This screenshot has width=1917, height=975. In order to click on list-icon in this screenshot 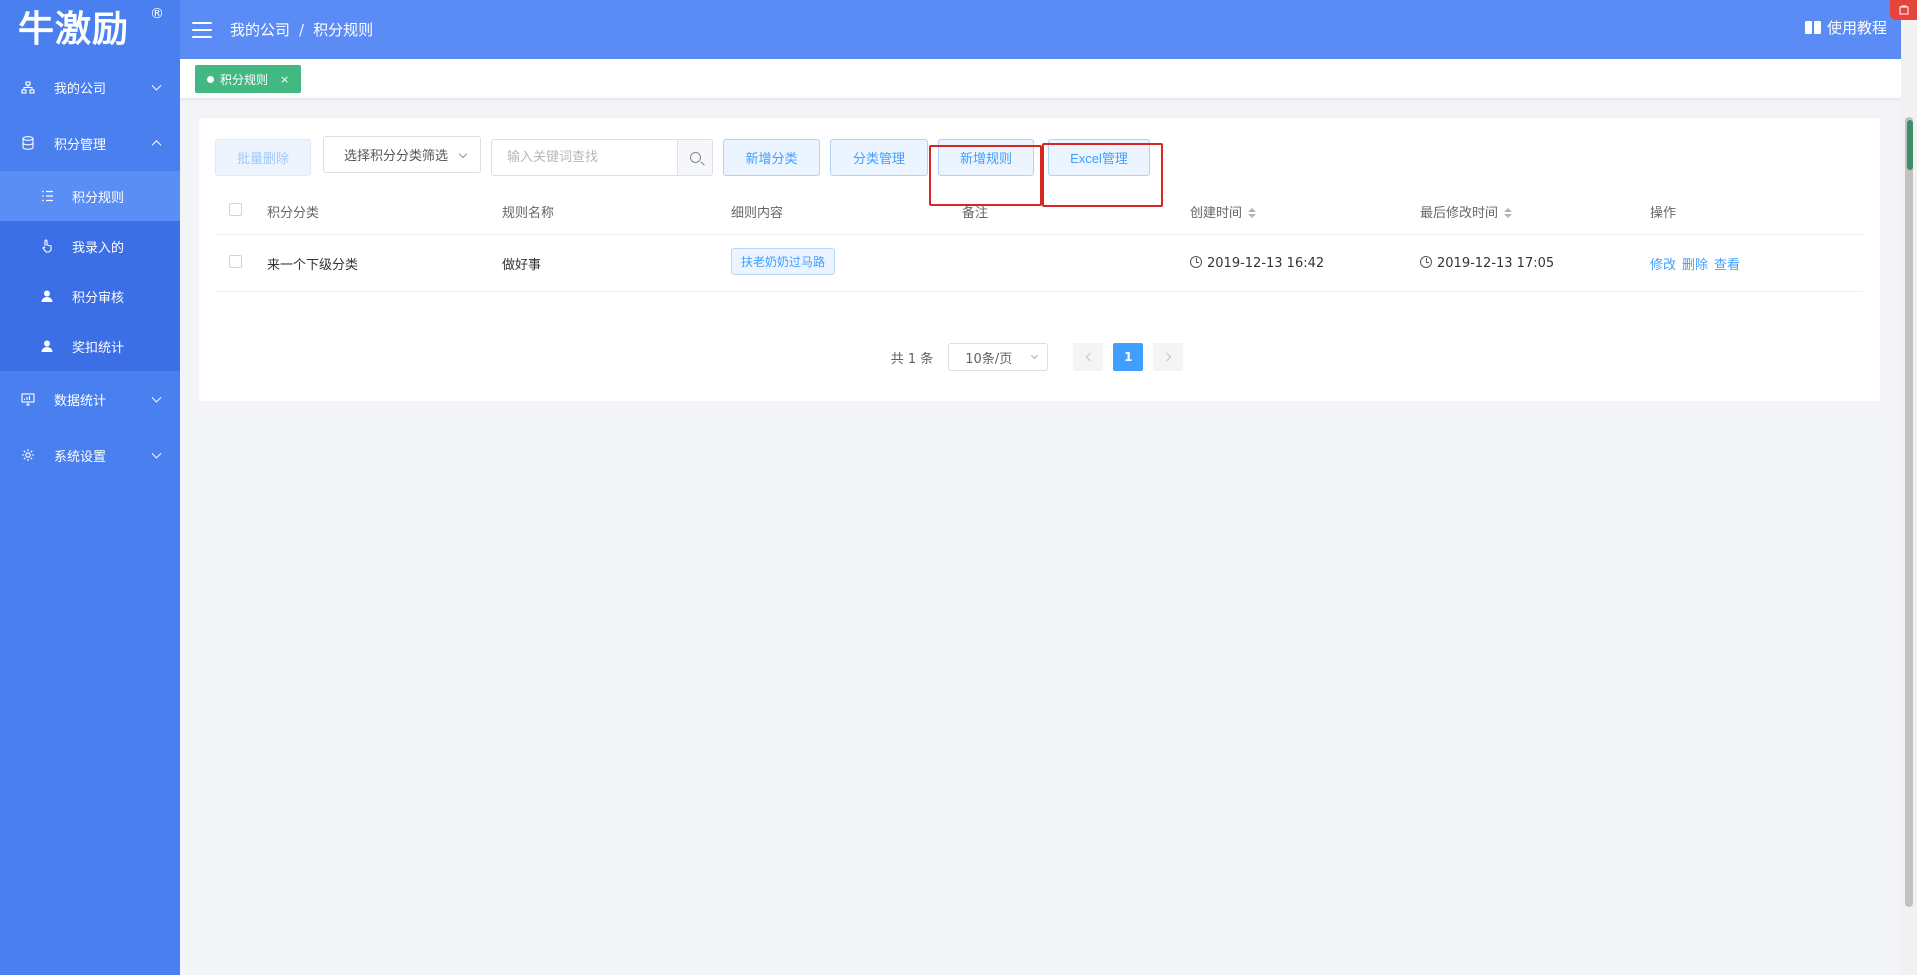, I will do `click(47, 196)`.